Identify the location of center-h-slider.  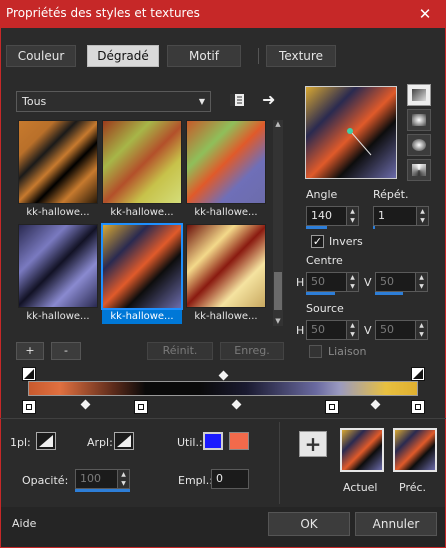
(320, 293).